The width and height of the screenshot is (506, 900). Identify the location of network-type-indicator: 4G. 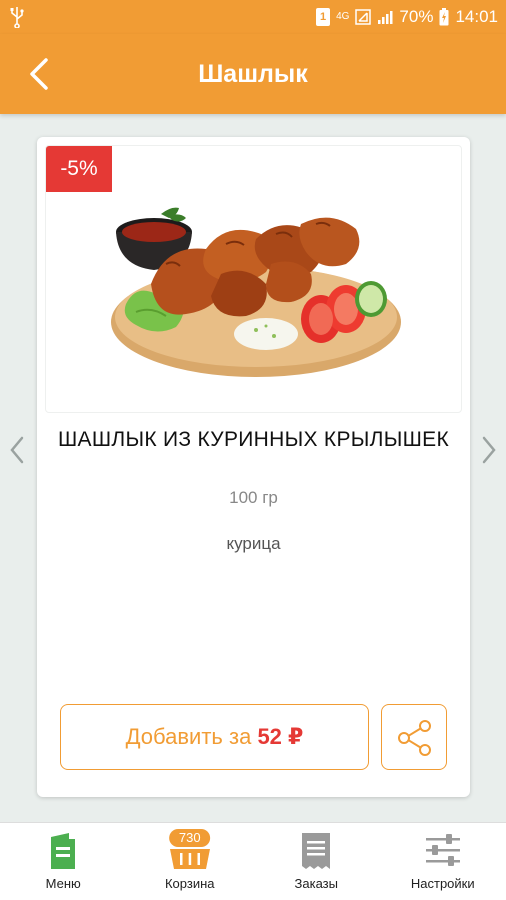
(343, 16).